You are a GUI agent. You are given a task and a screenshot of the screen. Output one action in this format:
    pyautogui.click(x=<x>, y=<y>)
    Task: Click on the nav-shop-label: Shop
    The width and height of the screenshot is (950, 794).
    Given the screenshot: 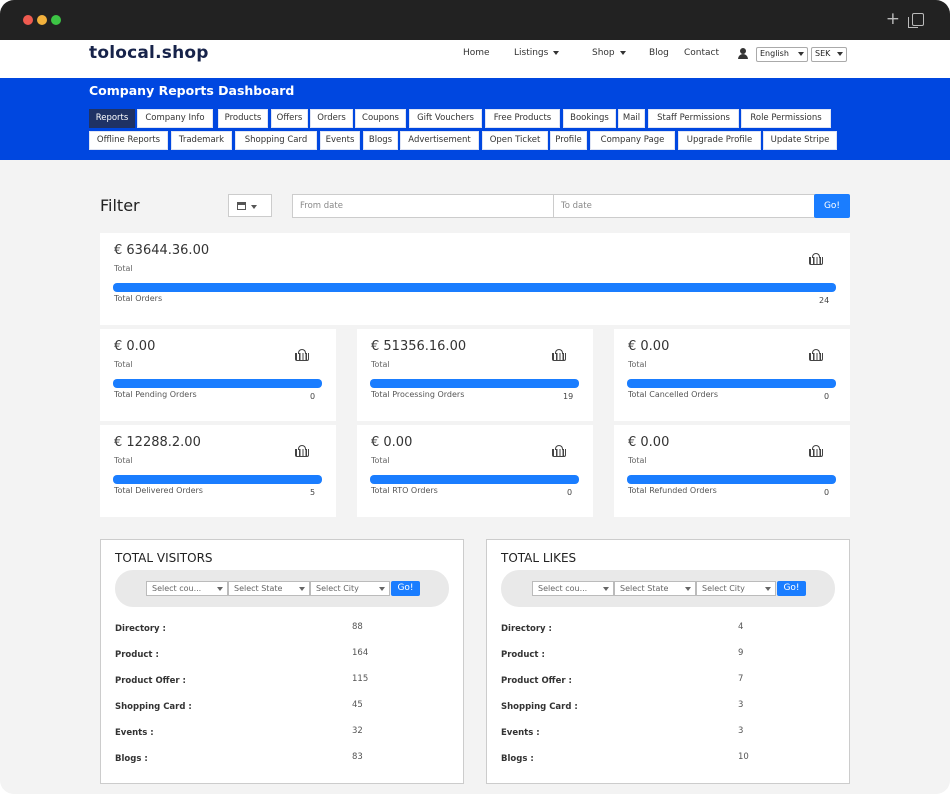 What is the action you would take?
    pyautogui.click(x=603, y=53)
    